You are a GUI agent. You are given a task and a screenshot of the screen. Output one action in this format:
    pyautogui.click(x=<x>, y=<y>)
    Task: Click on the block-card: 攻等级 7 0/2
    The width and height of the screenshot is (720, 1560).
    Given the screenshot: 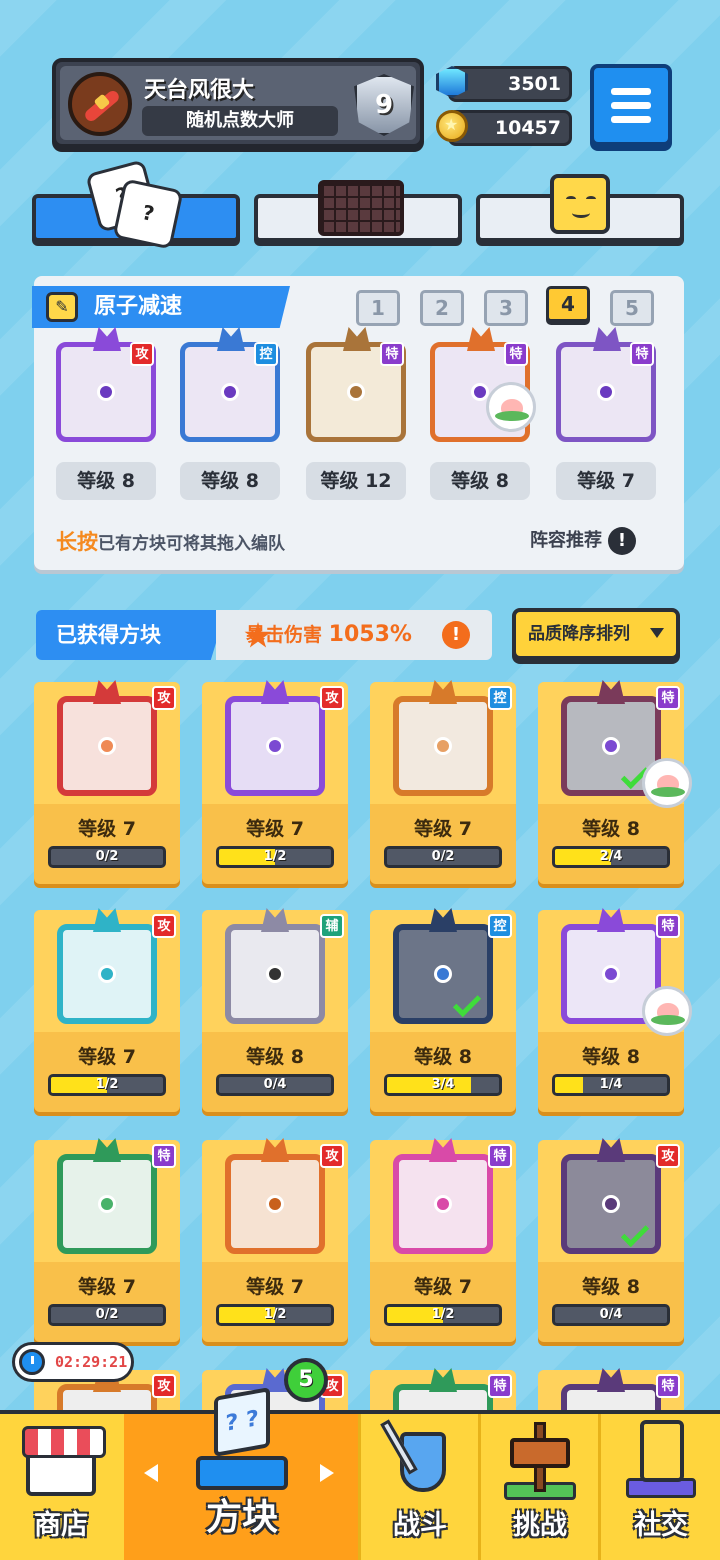 What is the action you would take?
    pyautogui.click(x=107, y=782)
    